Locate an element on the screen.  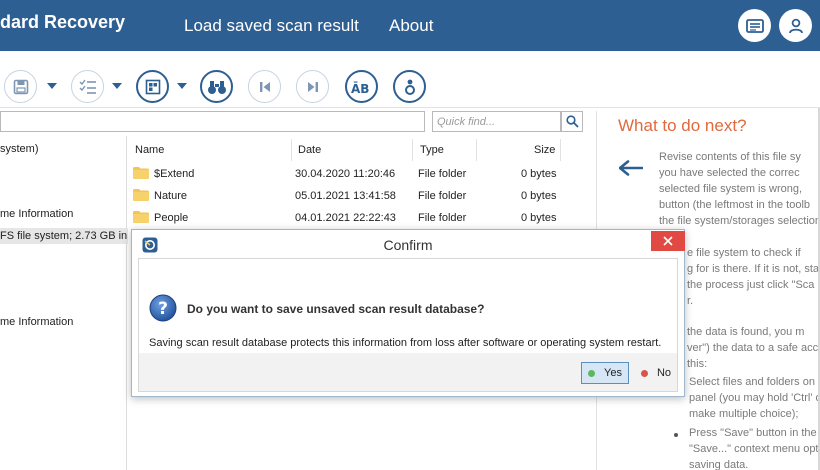
no-dot-icon is located at coordinates (644, 373).